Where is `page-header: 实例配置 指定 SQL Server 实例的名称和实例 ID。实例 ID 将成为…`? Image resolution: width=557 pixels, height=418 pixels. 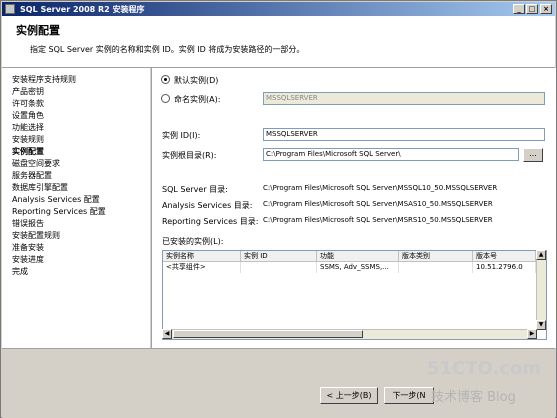
page-header: 实例配置 指定 SQL Server 实例的名称和实例 ID。实例 ID 将成为… is located at coordinates (278, 42).